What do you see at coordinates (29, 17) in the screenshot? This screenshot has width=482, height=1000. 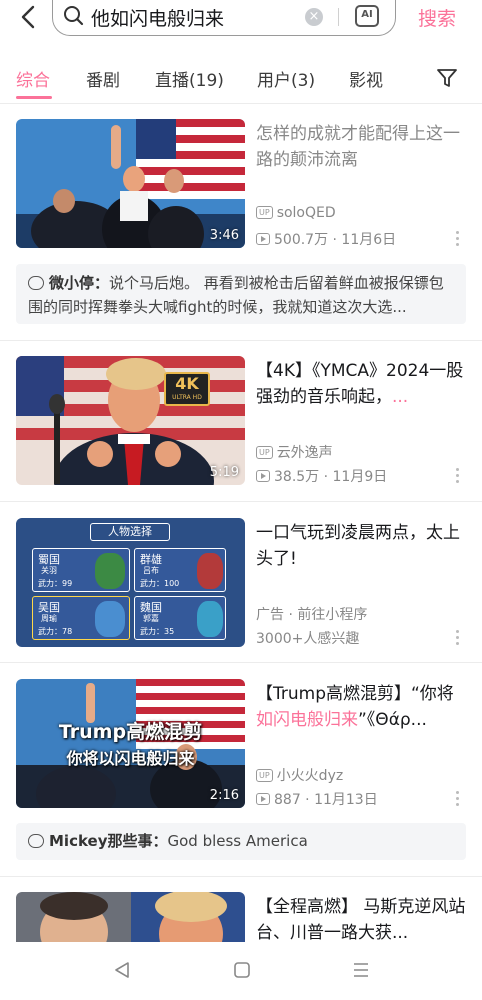 I see `back-arrow-icon` at bounding box center [29, 17].